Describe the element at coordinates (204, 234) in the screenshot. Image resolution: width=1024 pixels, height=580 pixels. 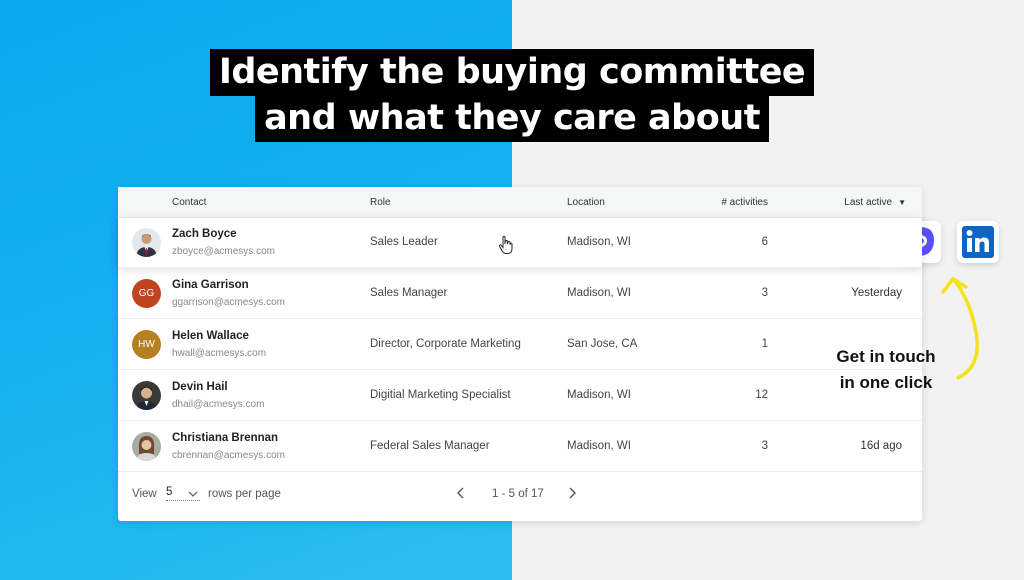
I see `contact-name: Zach Boyce` at that location.